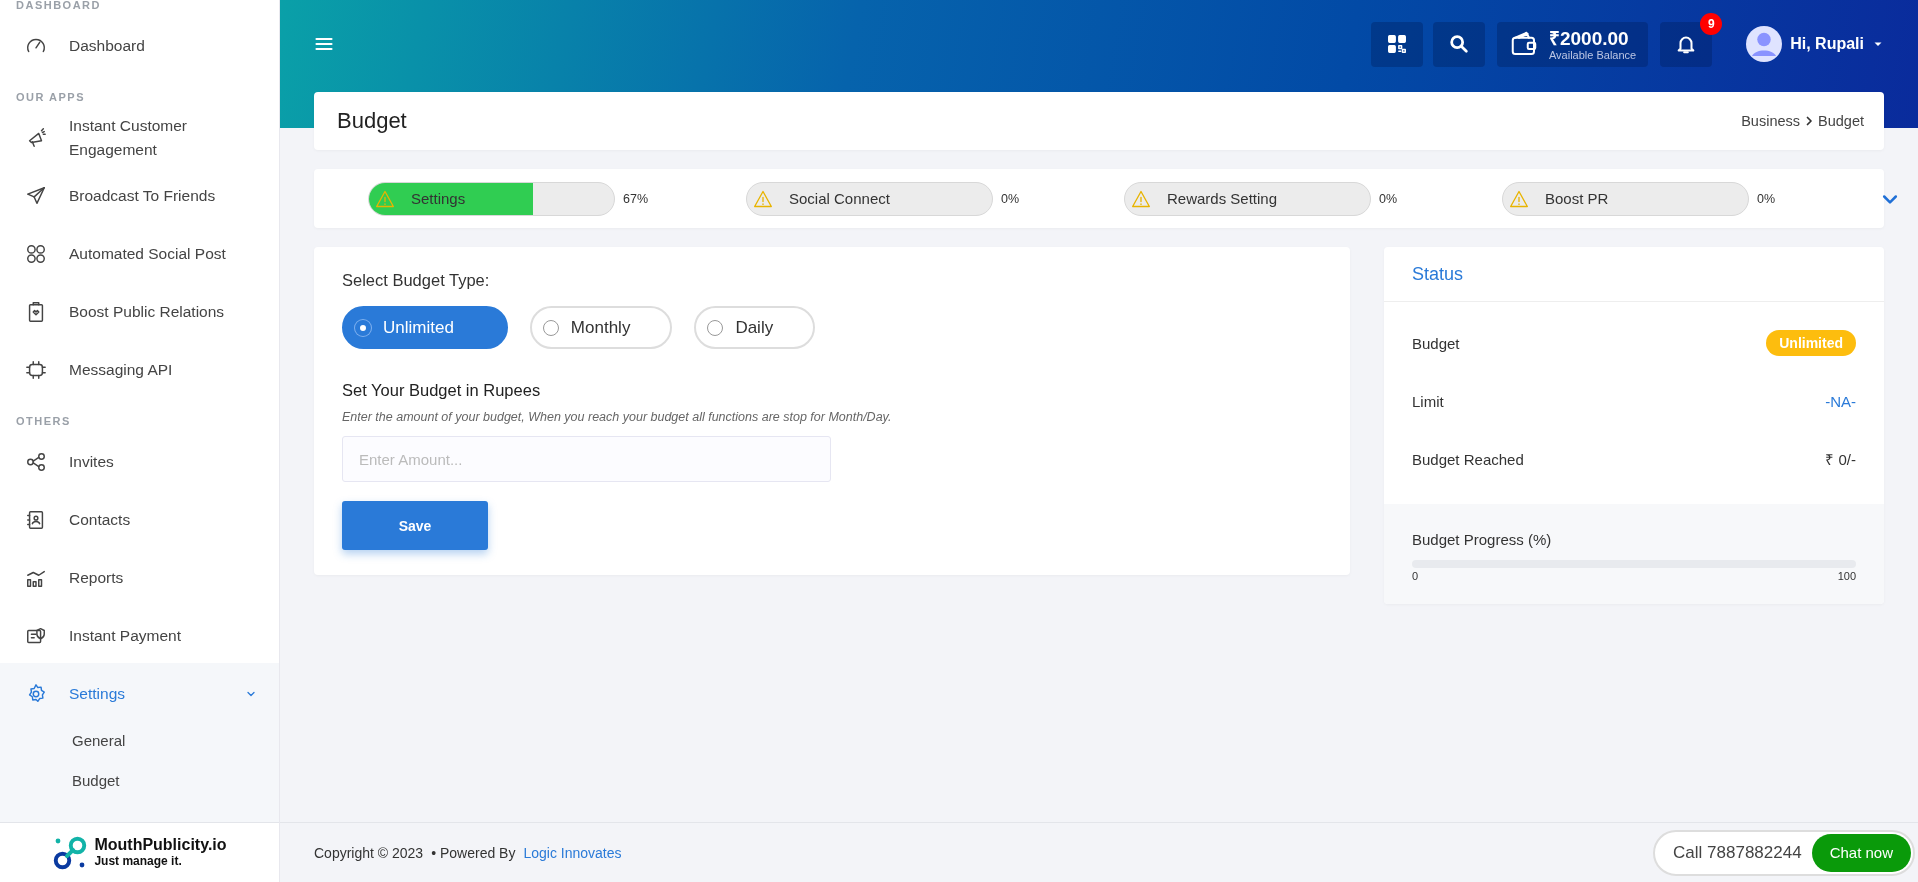 The width and height of the screenshot is (1918, 882). What do you see at coordinates (51, 97) in the screenshot?
I see `section-heading: OUR APPS` at bounding box center [51, 97].